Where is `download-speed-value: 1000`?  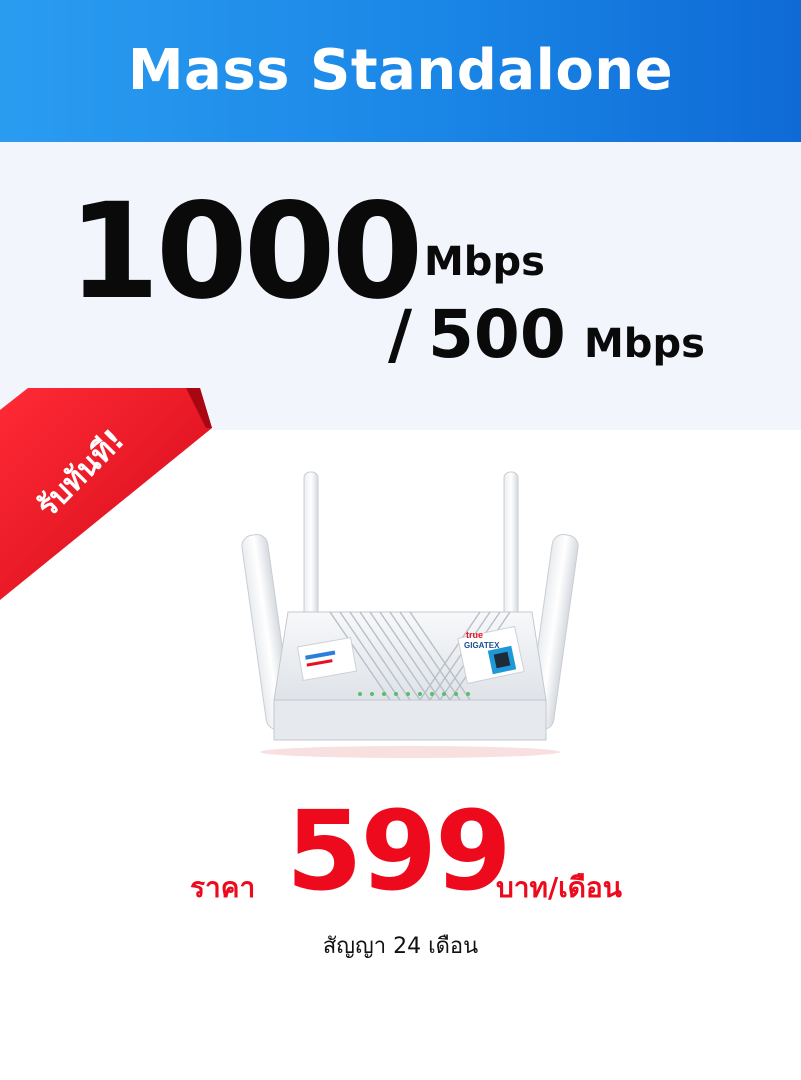 download-speed-value: 1000 is located at coordinates (245, 252).